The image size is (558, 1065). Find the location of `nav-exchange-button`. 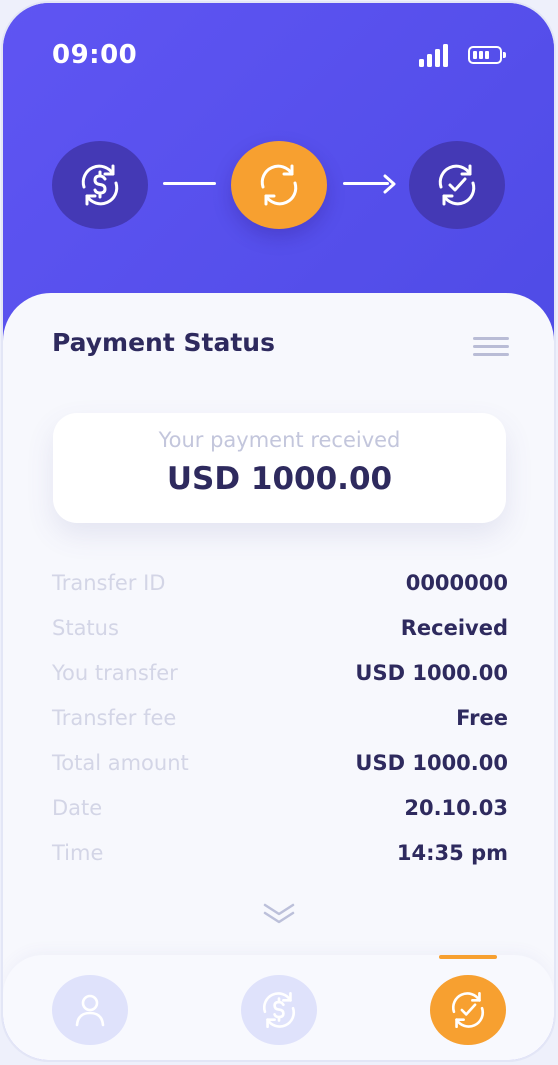

nav-exchange-button is located at coordinates (279, 1010).